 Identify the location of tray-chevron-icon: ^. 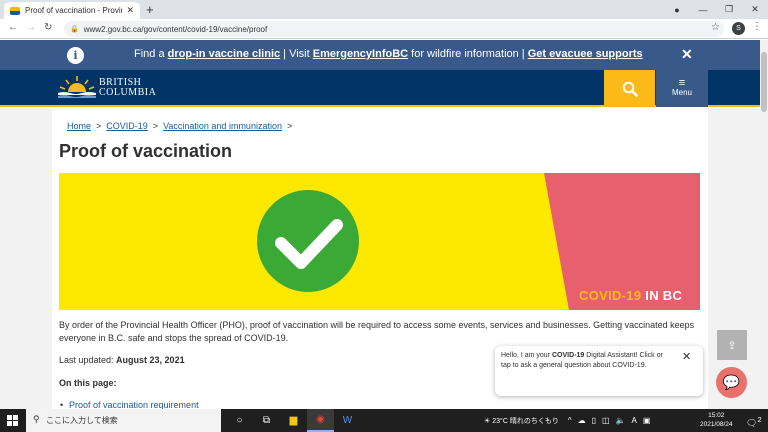
(570, 420).